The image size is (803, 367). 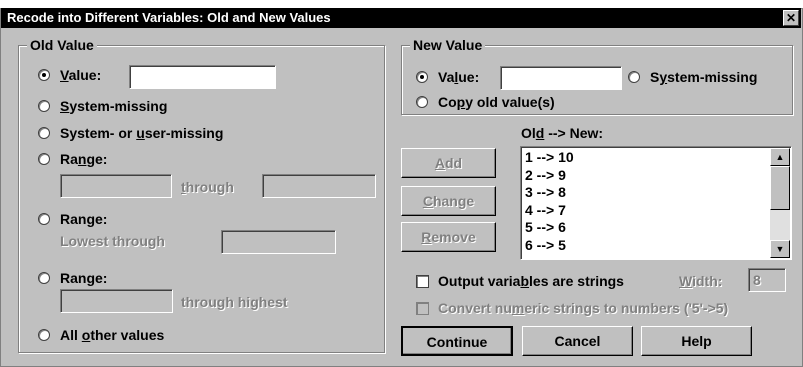 I want to click on copy-old-value-label: Copy old value(s), so click(x=496, y=102).